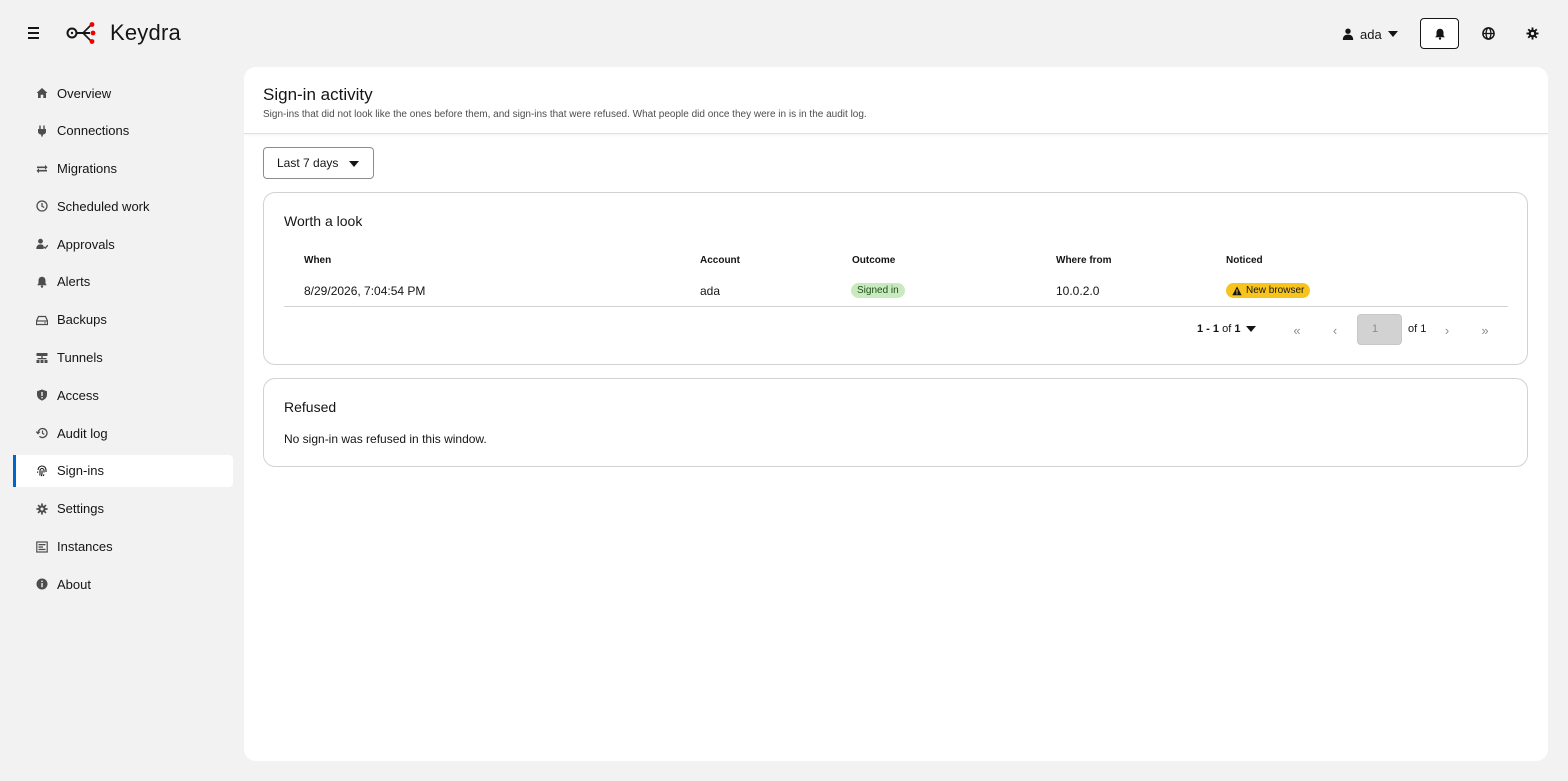 This screenshot has height=781, width=1568. What do you see at coordinates (42, 546) in the screenshot?
I see `server-icon` at bounding box center [42, 546].